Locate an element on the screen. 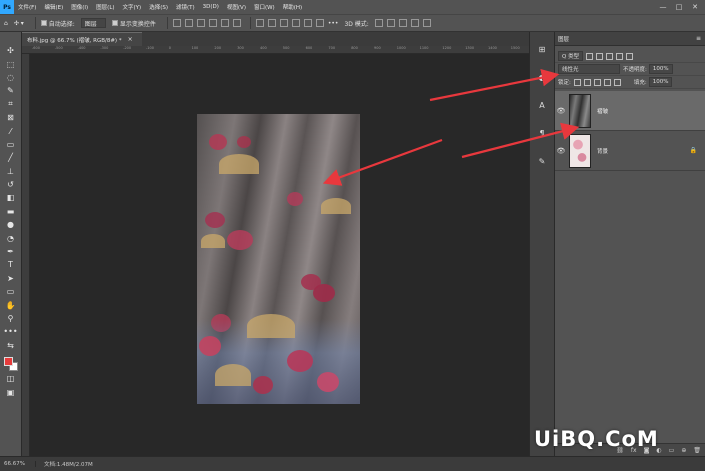 This screenshot has height=471, width=705. layer-name: 褶皱 is located at coordinates (602, 111).